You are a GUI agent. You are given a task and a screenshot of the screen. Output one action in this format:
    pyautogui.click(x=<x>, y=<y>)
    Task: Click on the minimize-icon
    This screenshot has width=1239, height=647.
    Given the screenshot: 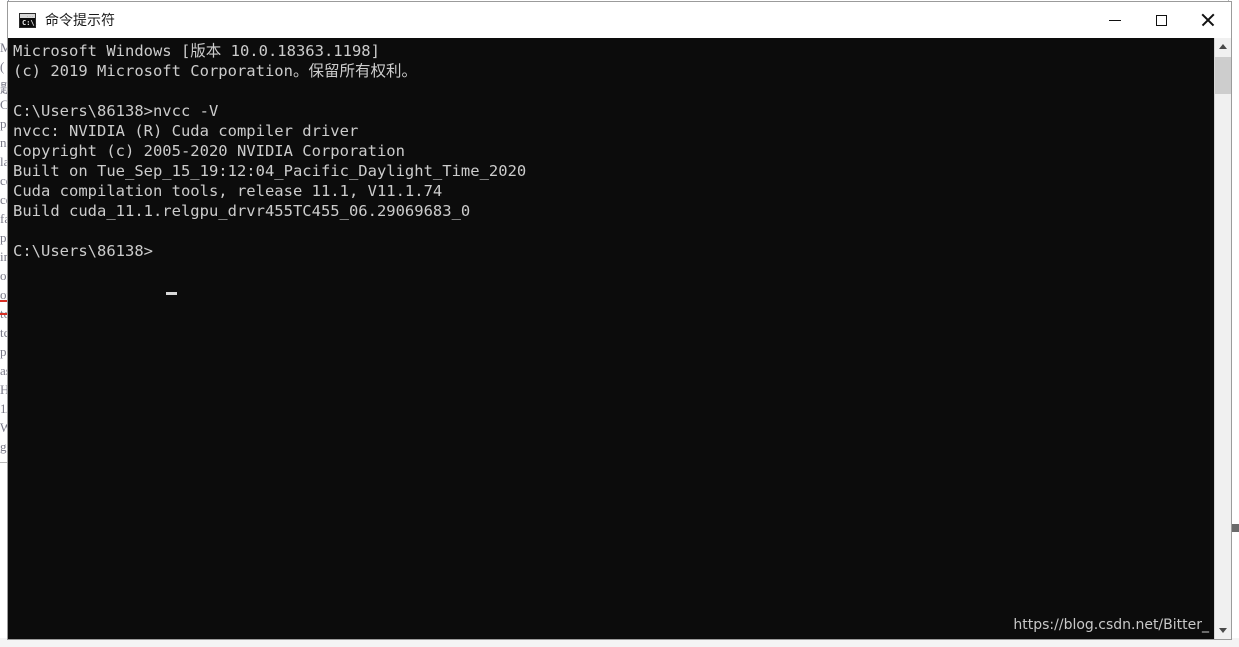 What is the action you would take?
    pyautogui.click(x=1115, y=20)
    